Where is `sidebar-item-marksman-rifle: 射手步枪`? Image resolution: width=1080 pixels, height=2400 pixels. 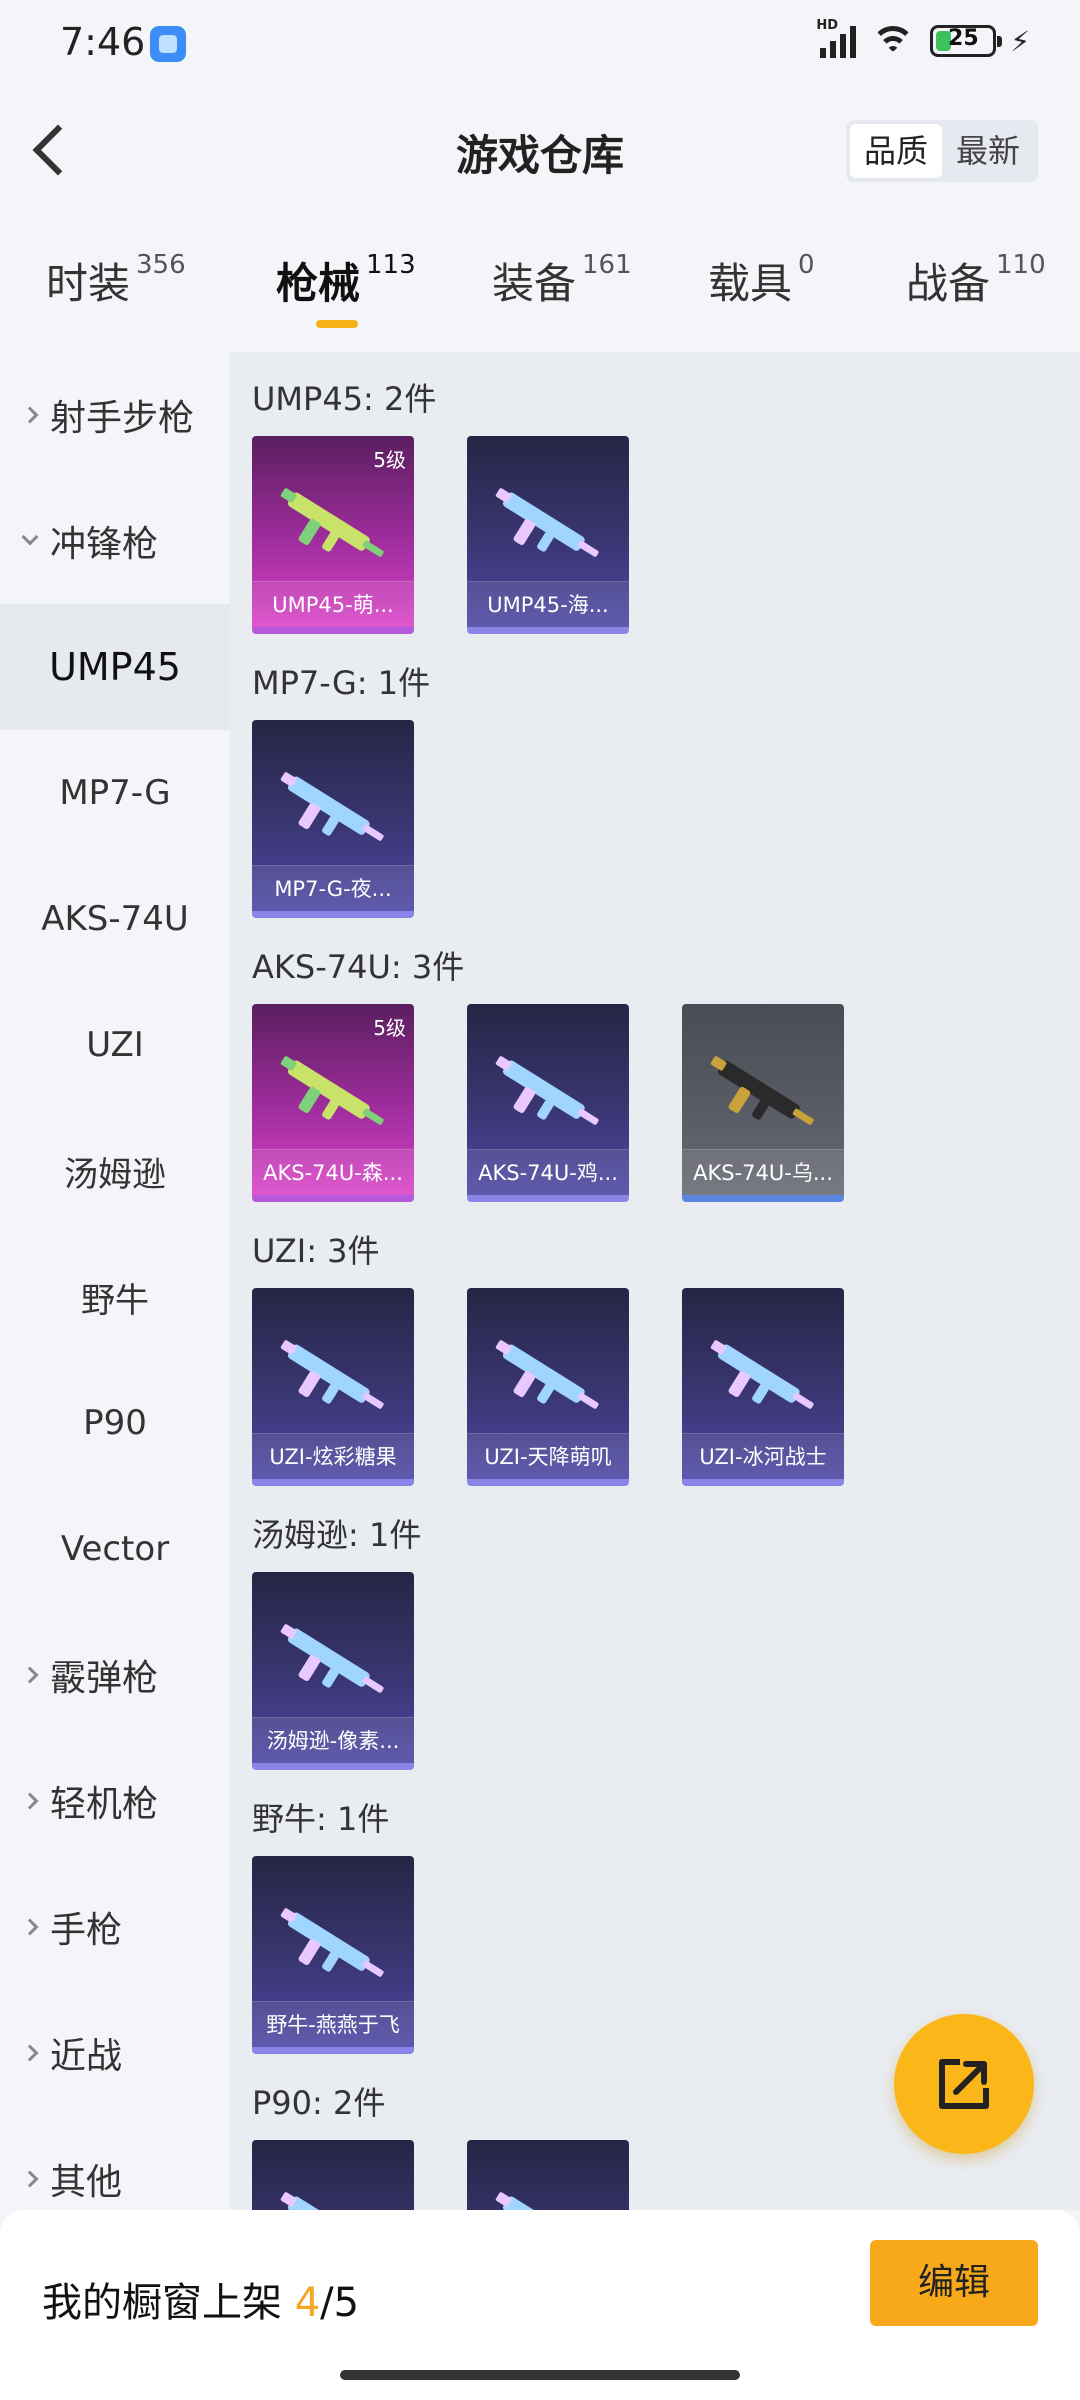 sidebar-item-marksman-rifle: 射手步枪 is located at coordinates (115, 415).